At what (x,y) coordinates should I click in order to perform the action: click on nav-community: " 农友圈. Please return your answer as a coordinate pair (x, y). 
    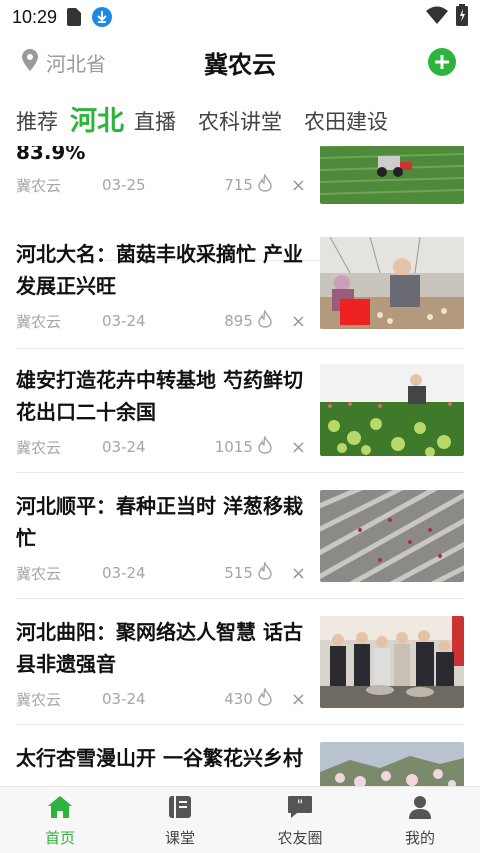
    Looking at the image, I should click on (300, 820).